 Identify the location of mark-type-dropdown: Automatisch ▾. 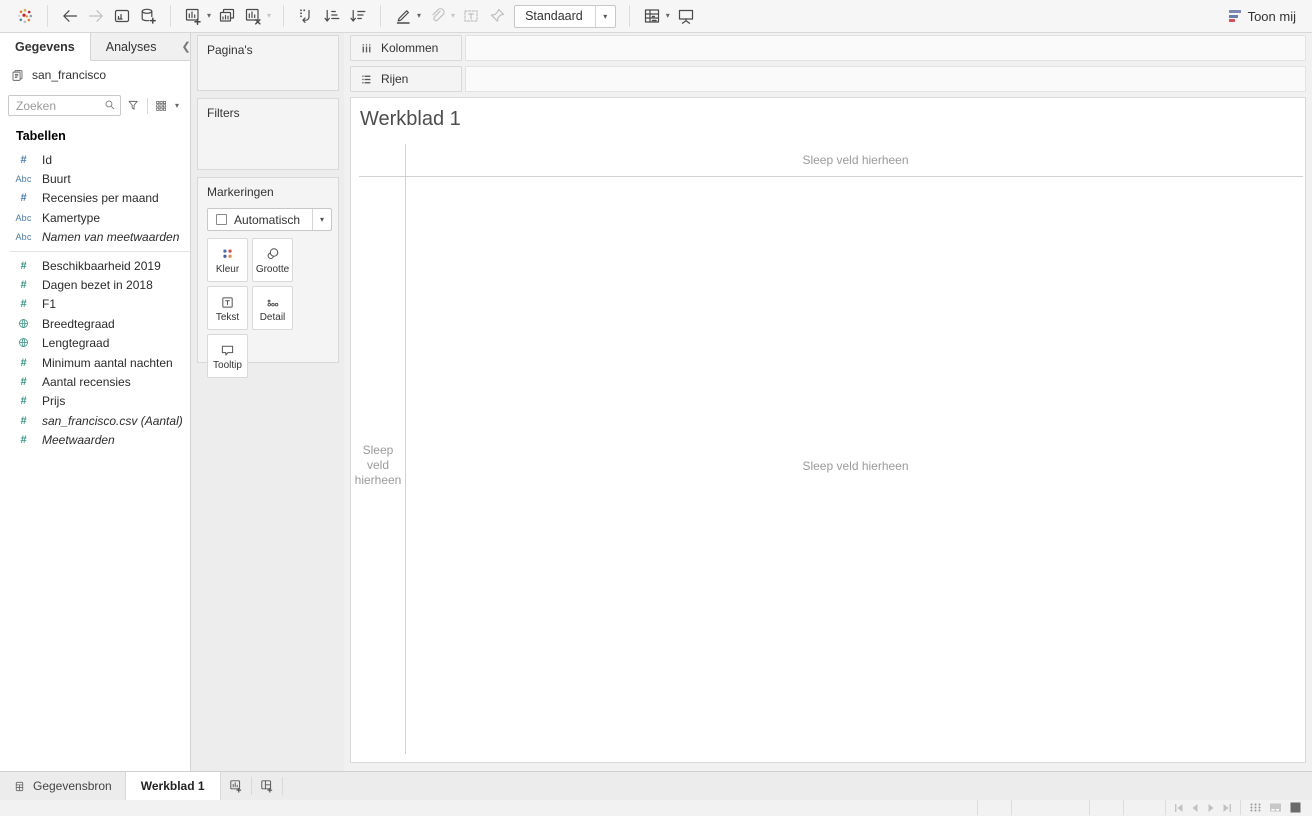
(269, 219).